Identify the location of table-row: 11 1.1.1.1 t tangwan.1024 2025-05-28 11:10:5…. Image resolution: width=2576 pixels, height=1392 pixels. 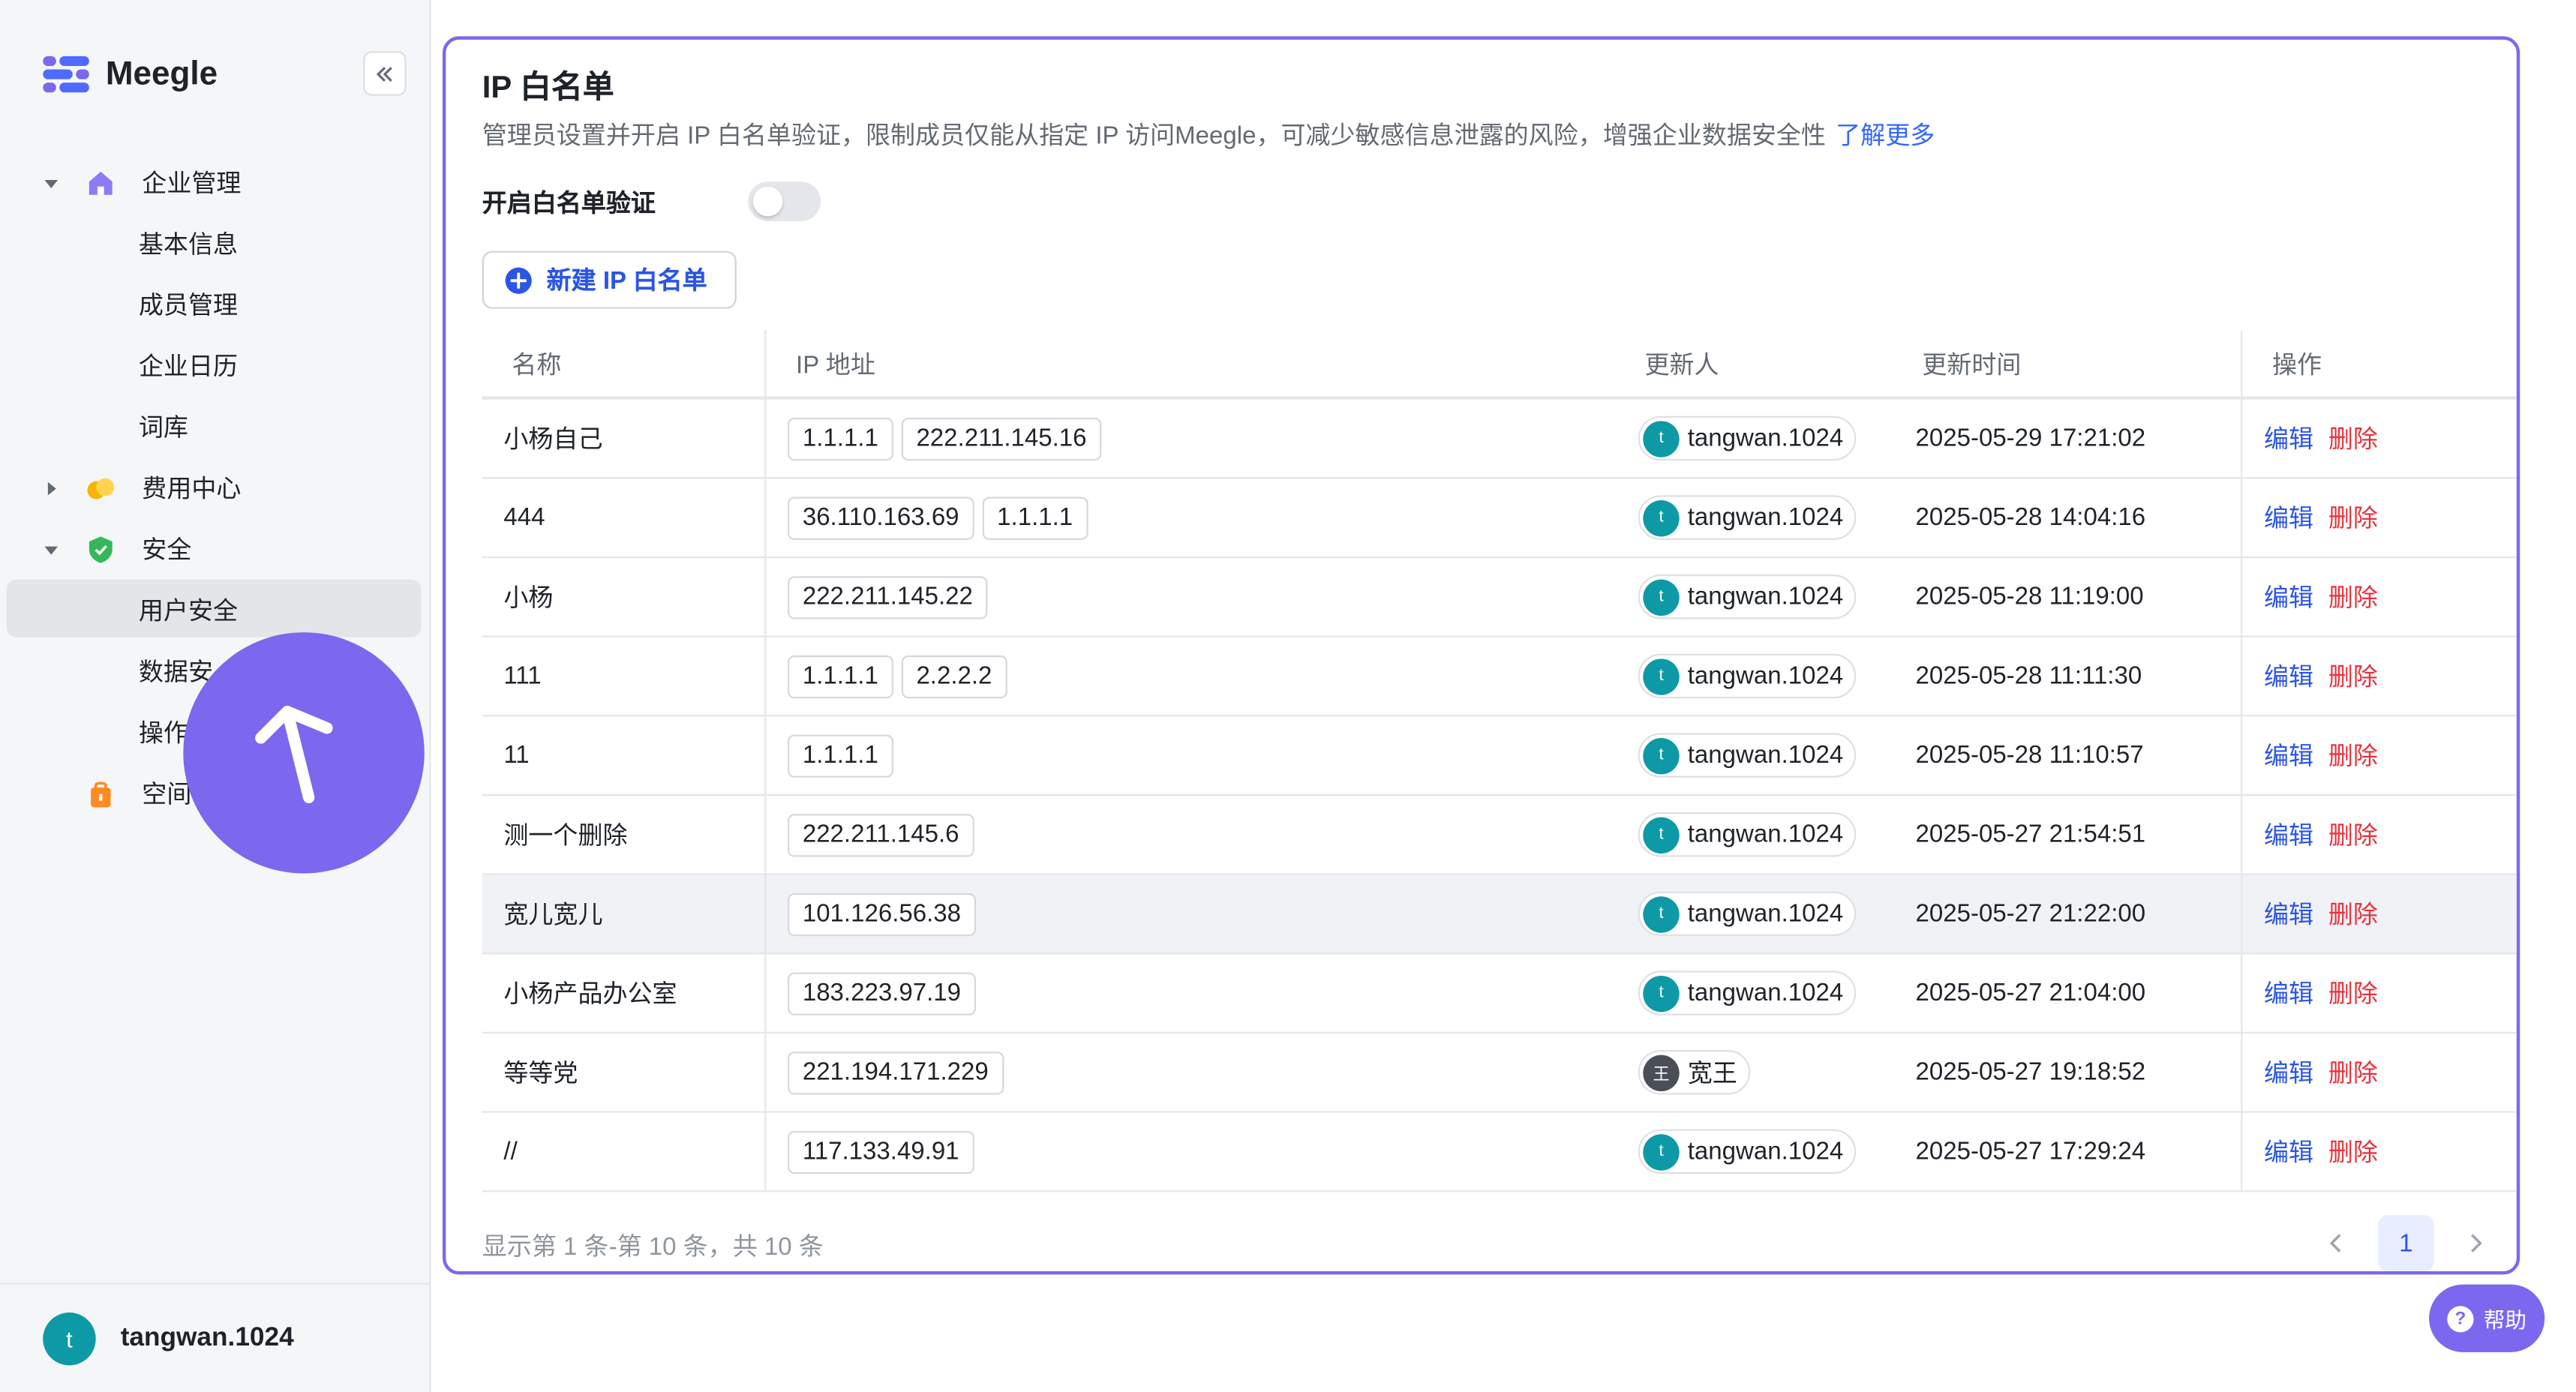
(1499, 756).